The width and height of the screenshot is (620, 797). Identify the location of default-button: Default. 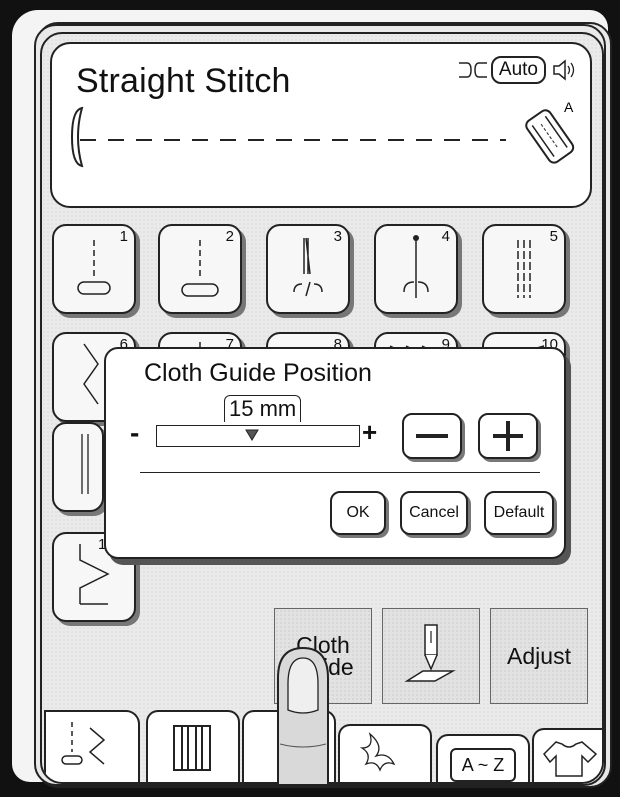
(519, 513).